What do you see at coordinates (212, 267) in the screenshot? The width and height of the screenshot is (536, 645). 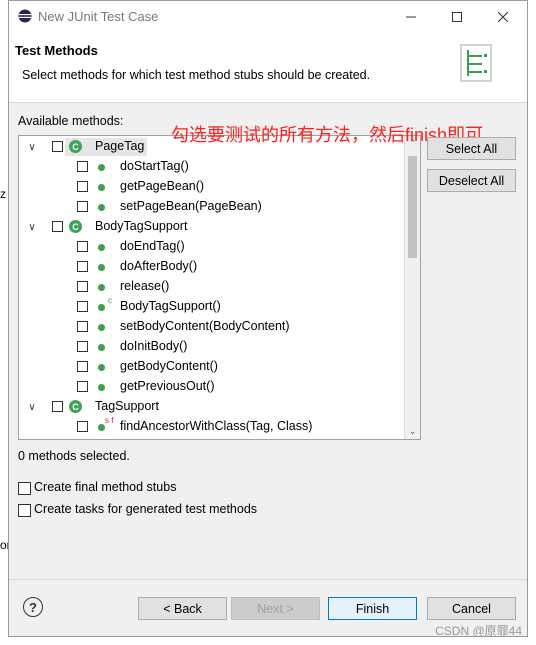 I see `tree-row-method: doAfterBody()` at bounding box center [212, 267].